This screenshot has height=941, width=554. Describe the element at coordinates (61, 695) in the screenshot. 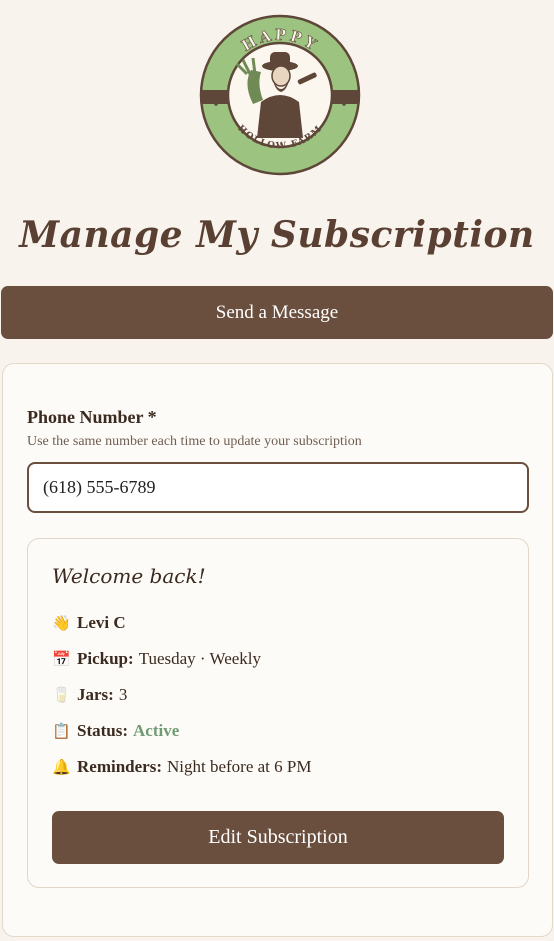

I see `jar-icon: 🥛` at that location.